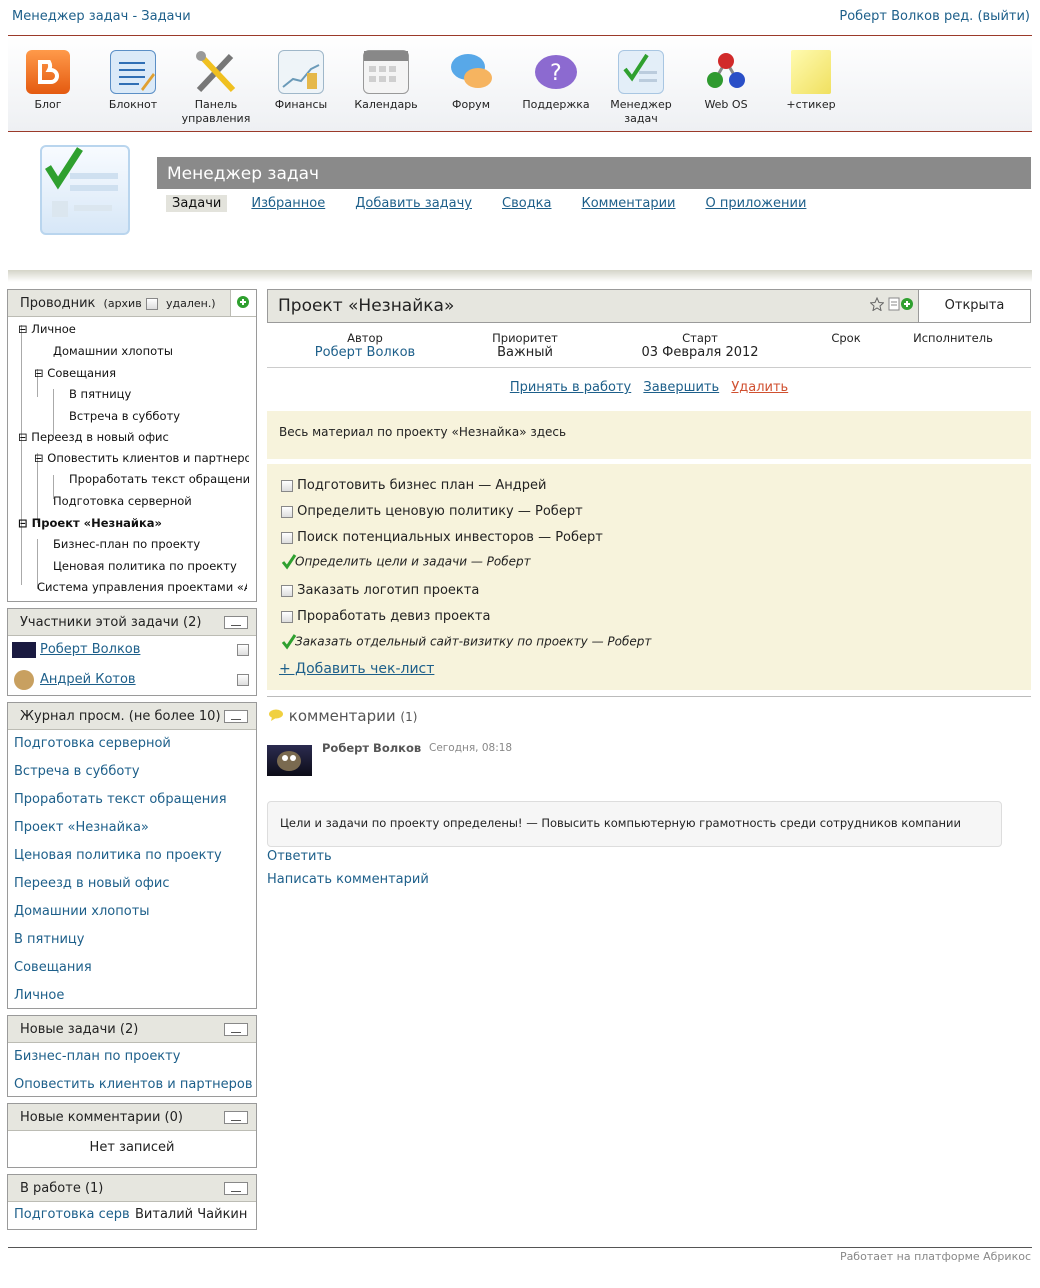 This screenshot has width=1040, height=1288. What do you see at coordinates (889, 16) in the screenshot?
I see `user-name-link: Роберт Волков` at bounding box center [889, 16].